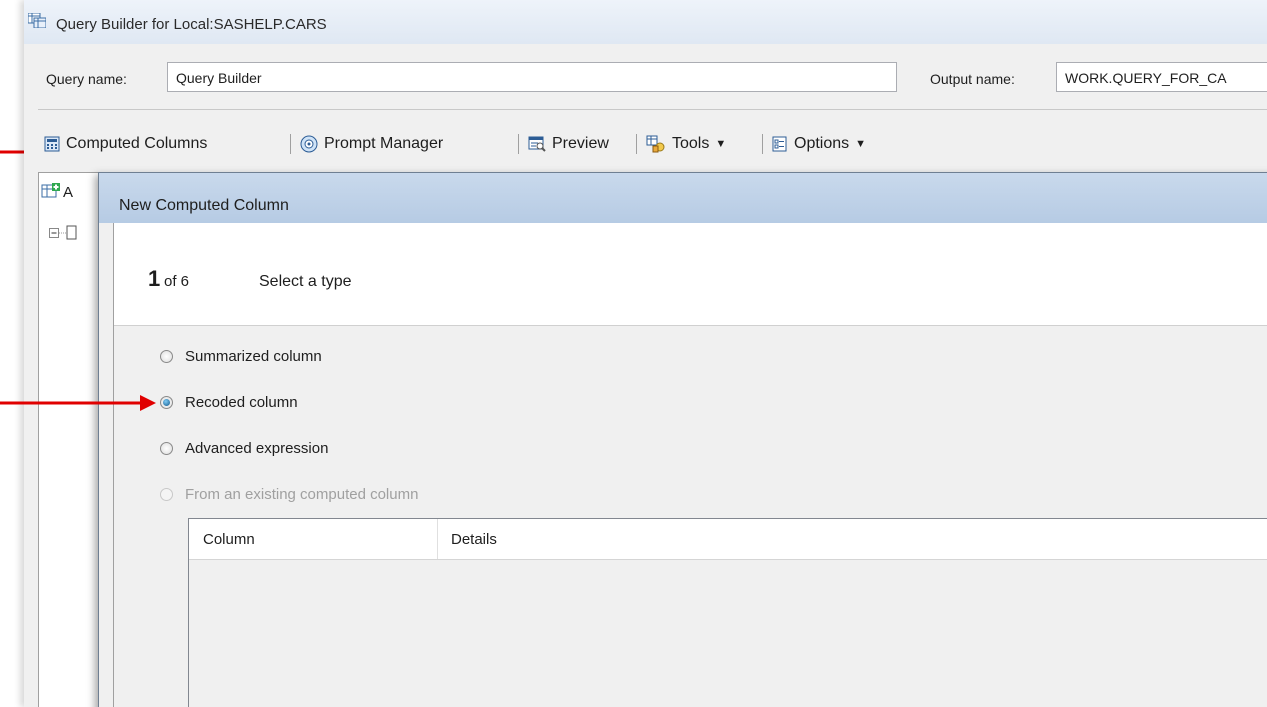  Describe the element at coordinates (37, 20) in the screenshot. I see `query-builder-icon` at that location.